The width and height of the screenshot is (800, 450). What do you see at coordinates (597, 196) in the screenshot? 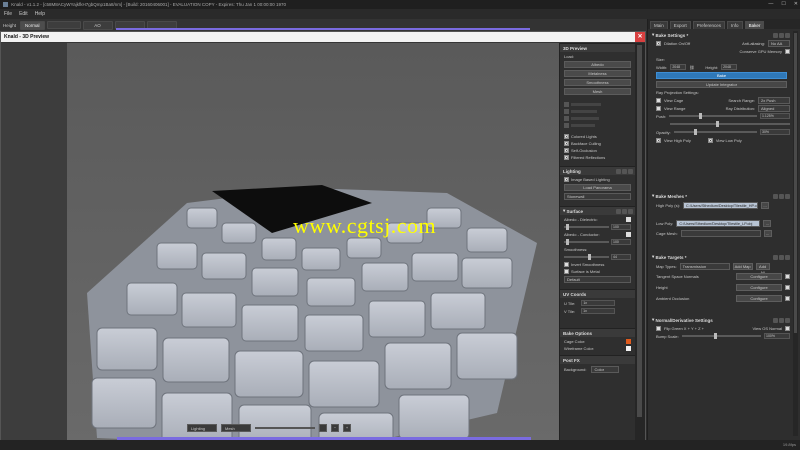
I see `lighting-preset-select: Stonewall` at bounding box center [597, 196].